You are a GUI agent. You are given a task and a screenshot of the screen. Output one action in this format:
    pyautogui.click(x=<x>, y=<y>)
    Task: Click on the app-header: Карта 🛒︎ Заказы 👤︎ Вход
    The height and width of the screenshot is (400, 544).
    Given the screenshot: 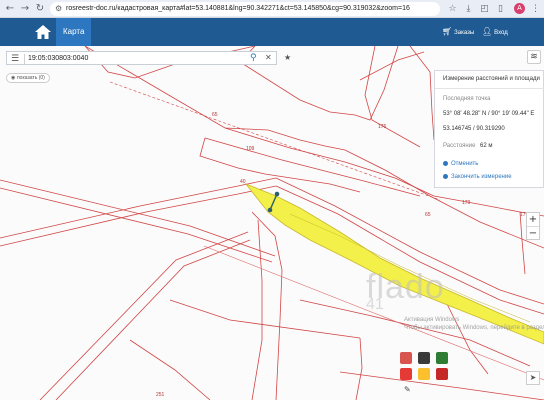 What is the action you would take?
    pyautogui.click(x=272, y=32)
    